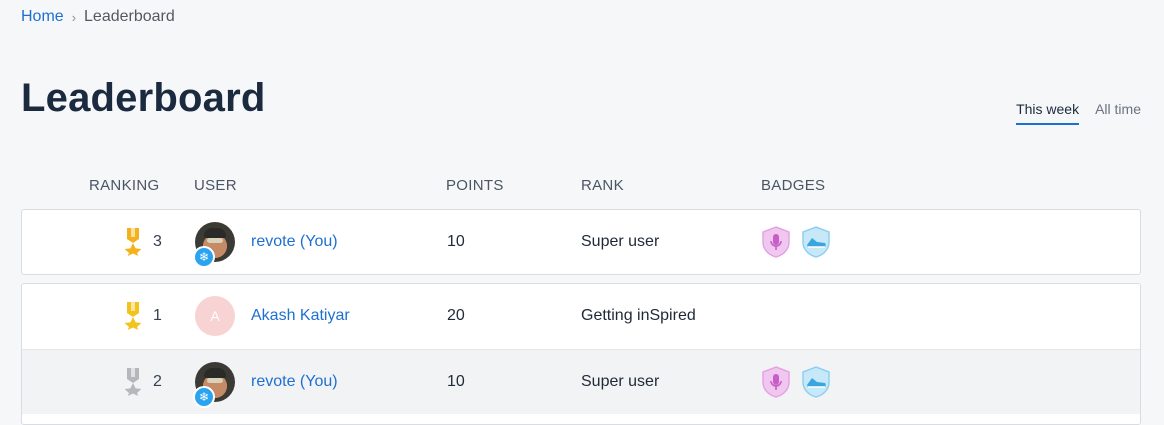 The image size is (1164, 425). Describe the element at coordinates (133, 382) in the screenshot. I see `silver-medal-icon` at that location.